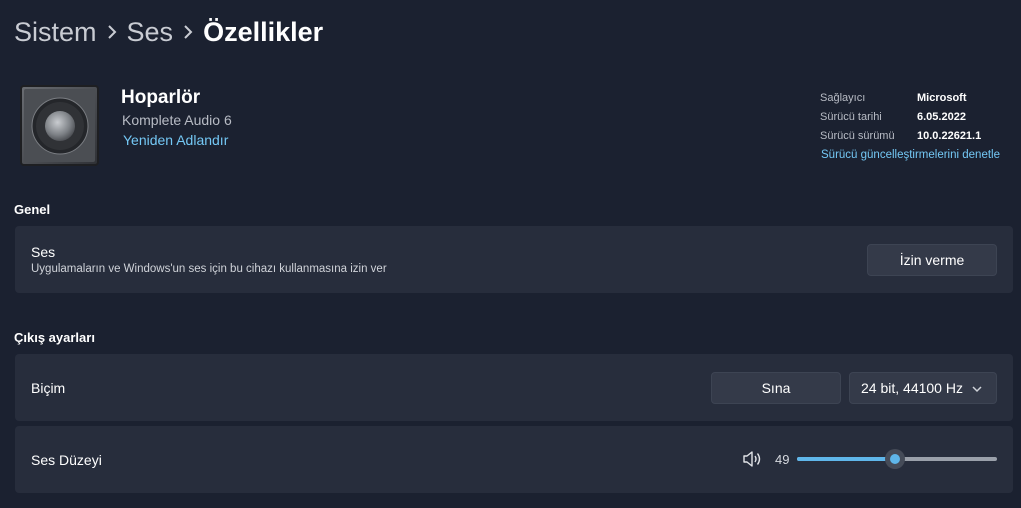 This screenshot has width=1021, height=508. Describe the element at coordinates (949, 136) in the screenshot. I see `driver-version-value: 10.0.22621.1` at that location.